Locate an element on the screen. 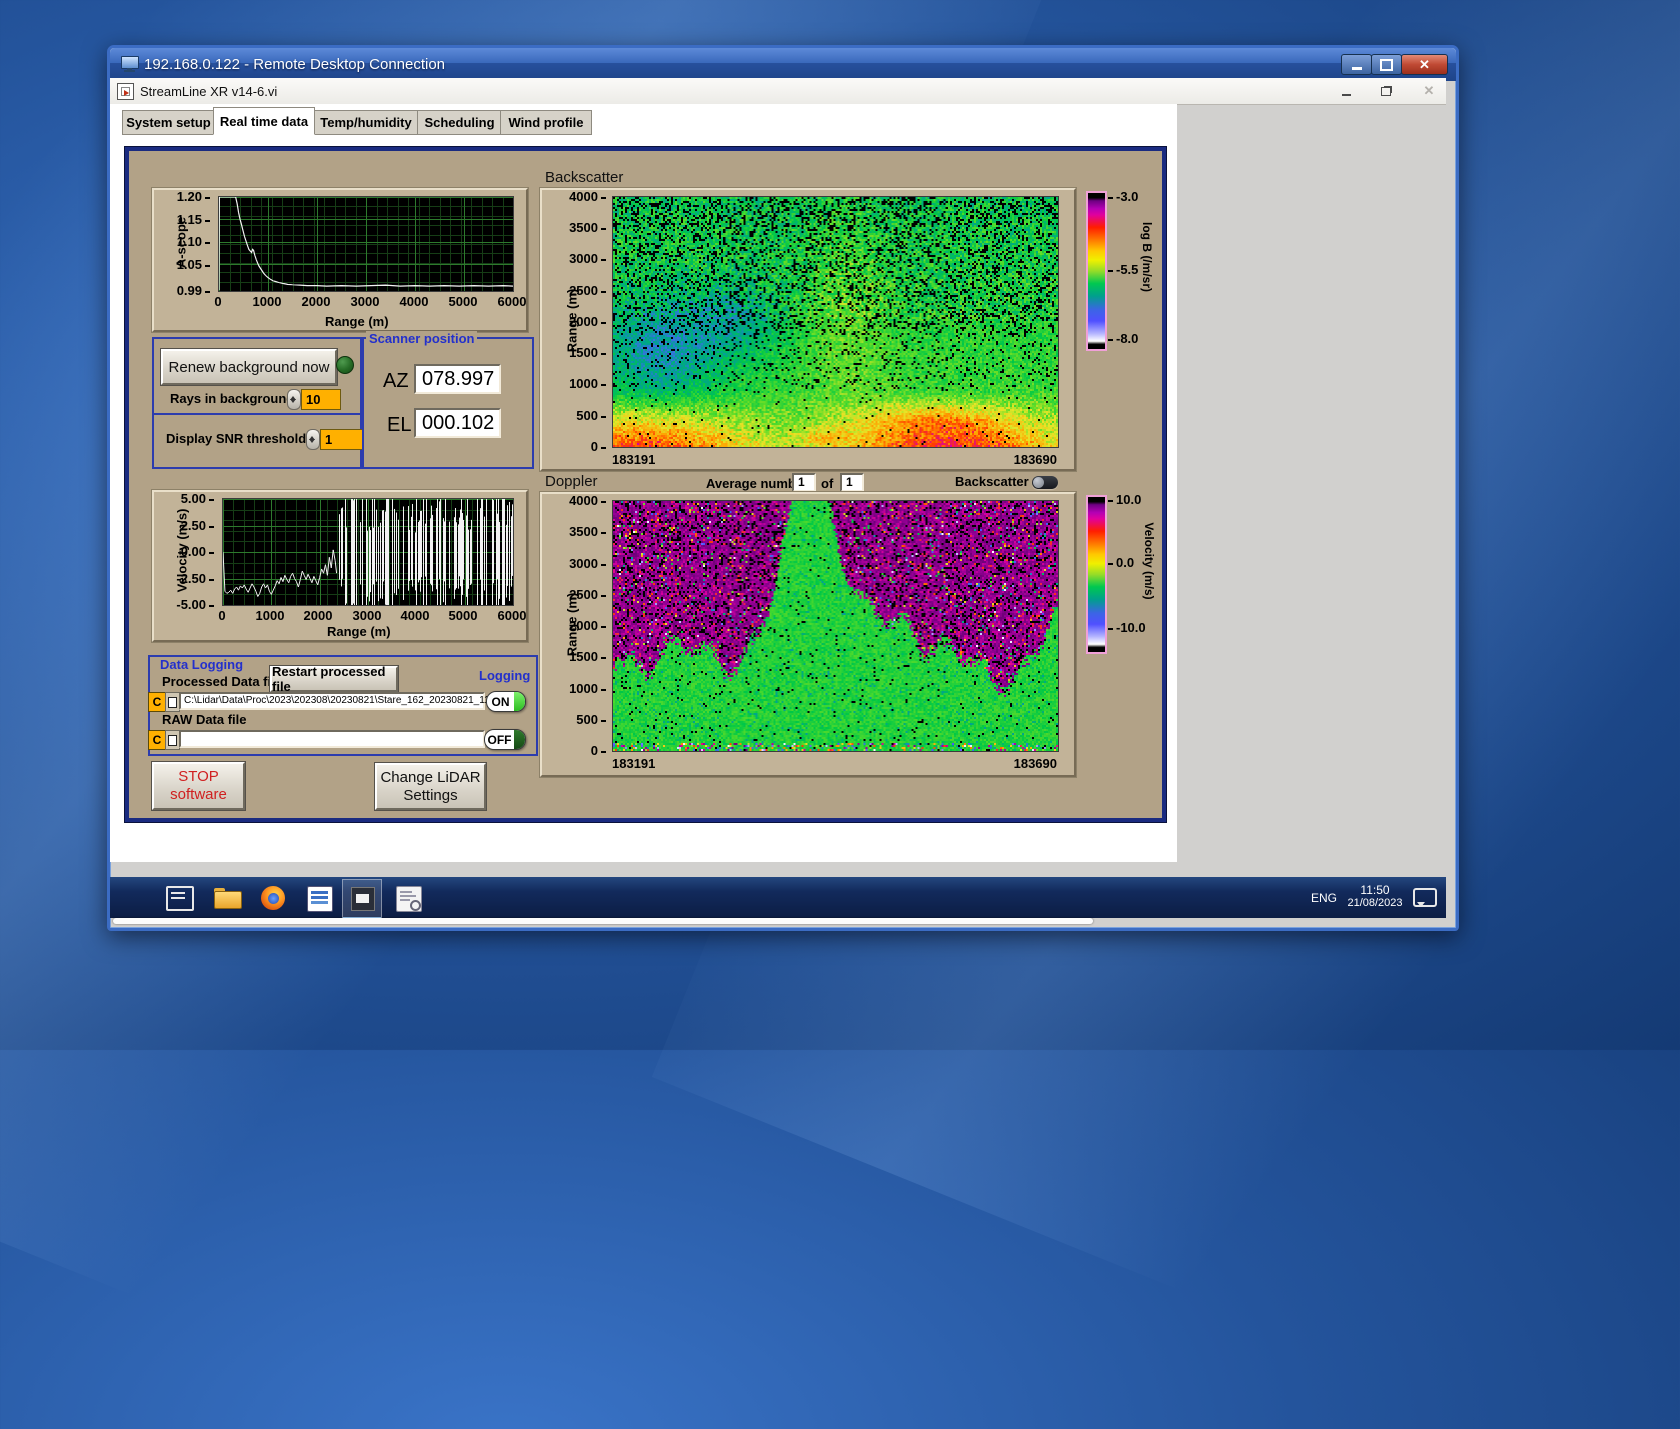 The width and height of the screenshot is (1680, 1429). notification-icon is located at coordinates (1425, 897).